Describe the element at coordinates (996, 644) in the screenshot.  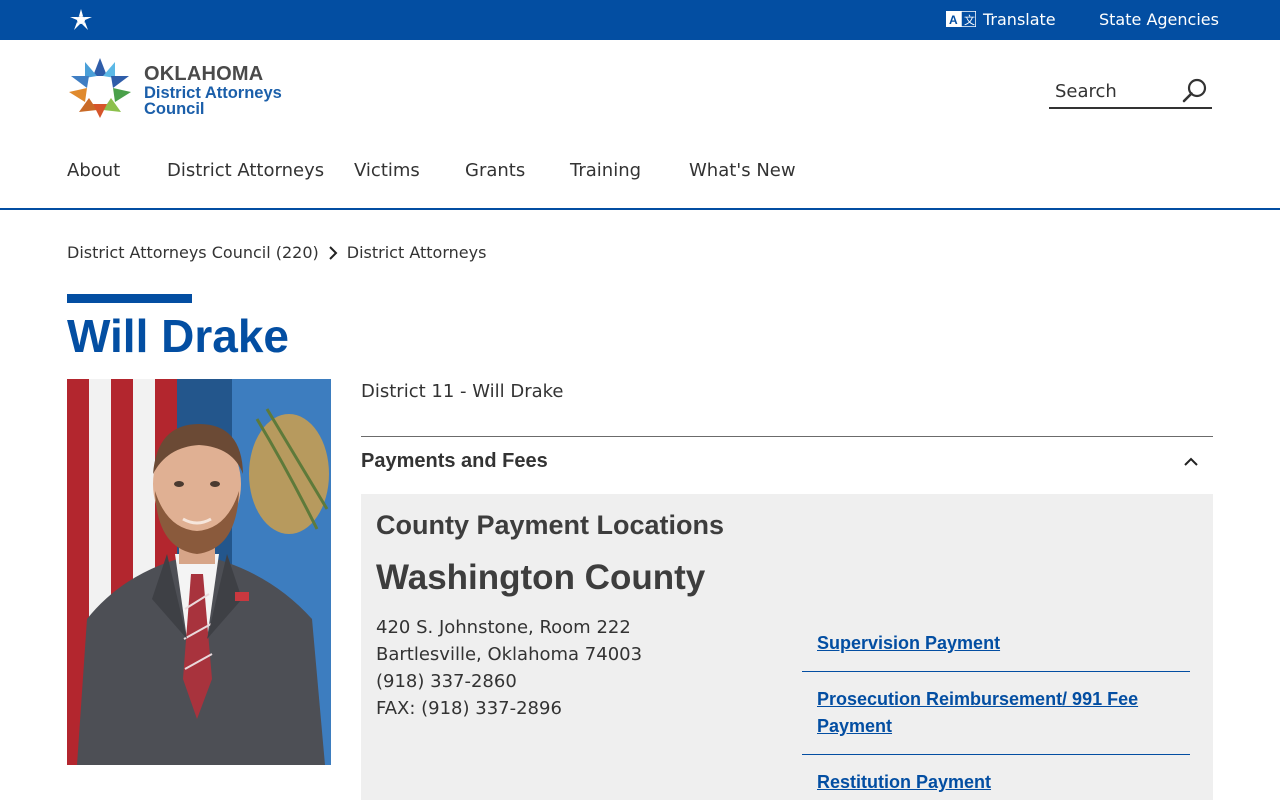
I see `supervision-payment-link: Supervision Payment` at that location.